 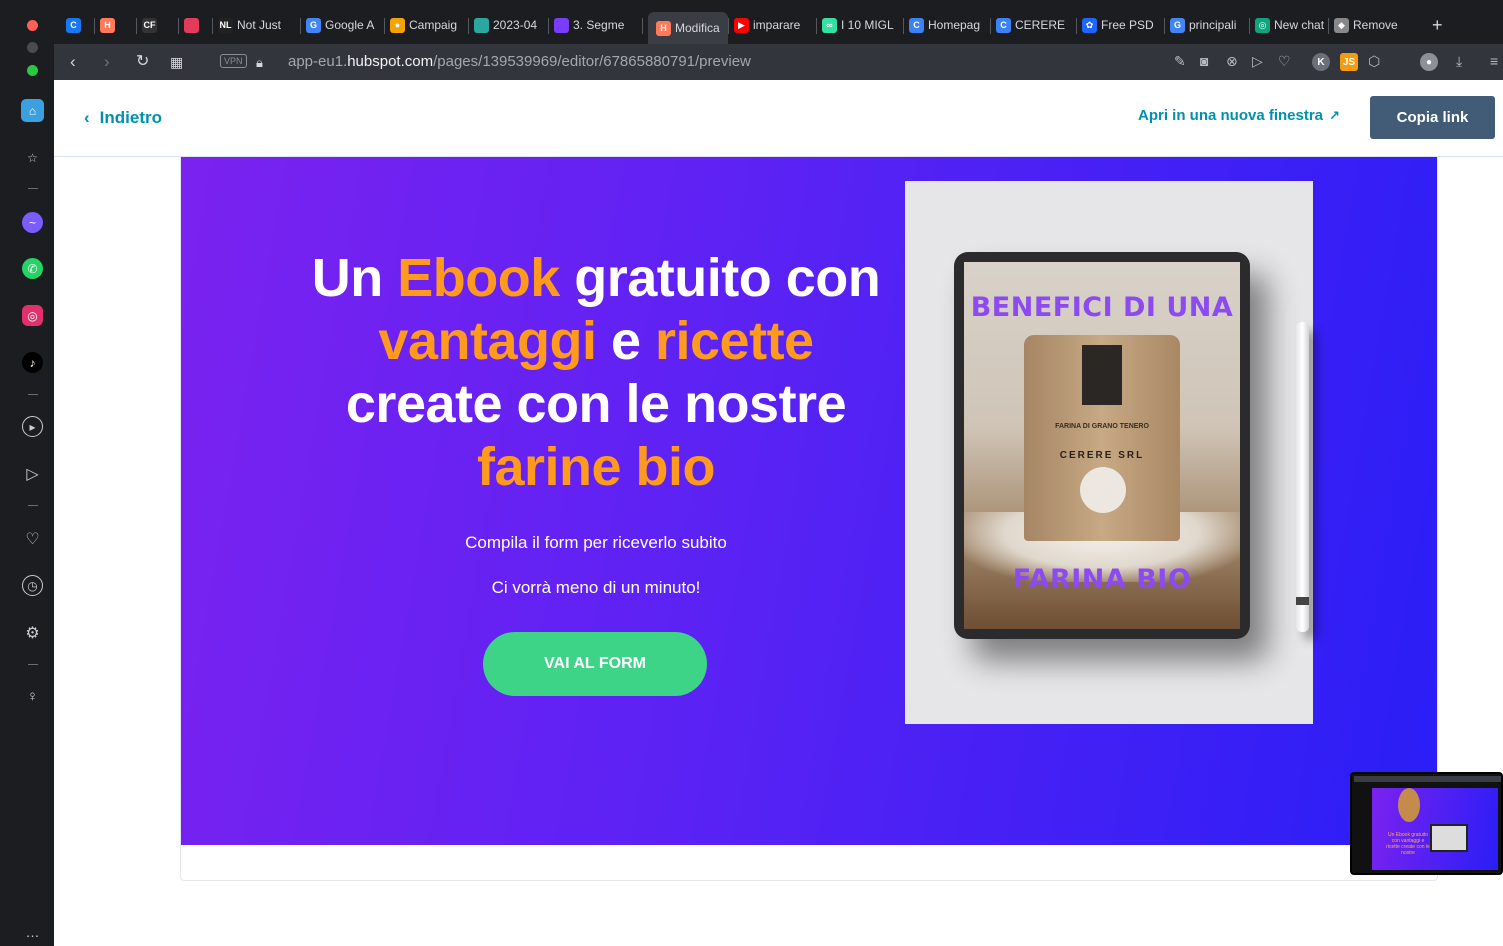 I want to click on lightbulb-icon: ♀, so click(x=32, y=696).